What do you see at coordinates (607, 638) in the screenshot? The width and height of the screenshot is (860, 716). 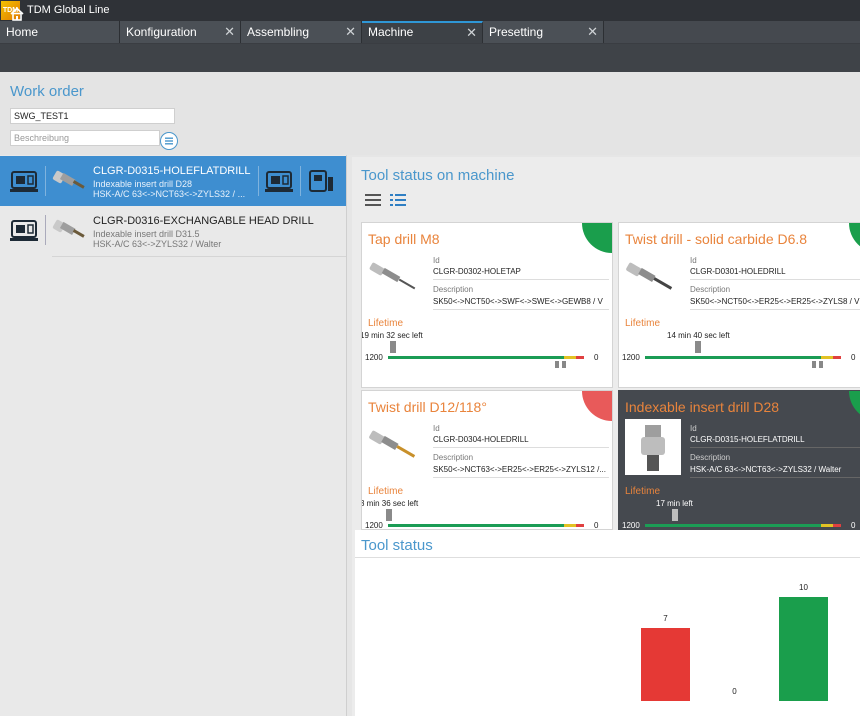 I see `tool-status-chart: 7 0 10` at bounding box center [607, 638].